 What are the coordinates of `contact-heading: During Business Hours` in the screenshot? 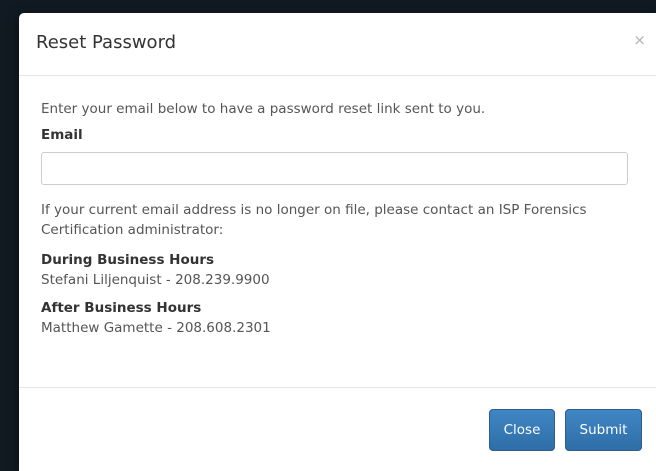 It's located at (128, 260).